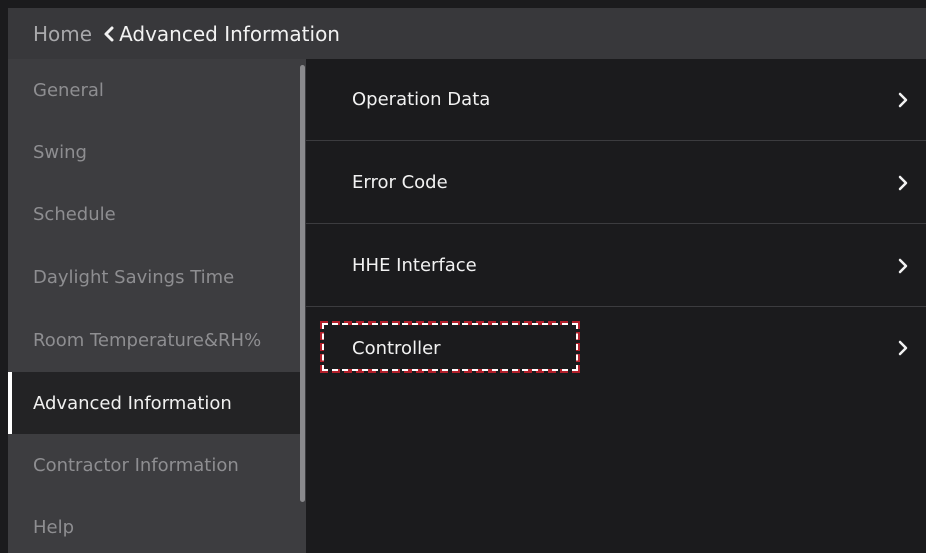 This screenshot has height=553, width=926. What do you see at coordinates (156, 152) in the screenshot?
I see `sidebar-item-swing: Swing` at bounding box center [156, 152].